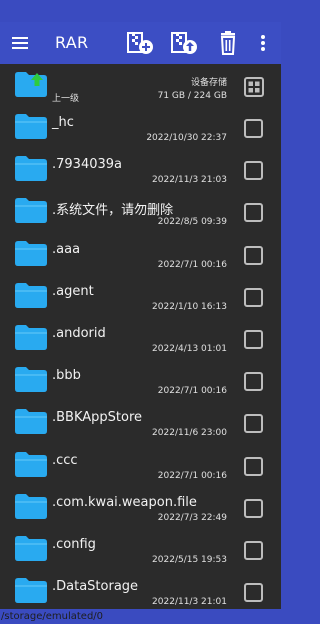 This screenshot has height=624, width=320. What do you see at coordinates (140, 341) in the screenshot?
I see `file-row: .andorid 2022/4/13 01:01` at bounding box center [140, 341].